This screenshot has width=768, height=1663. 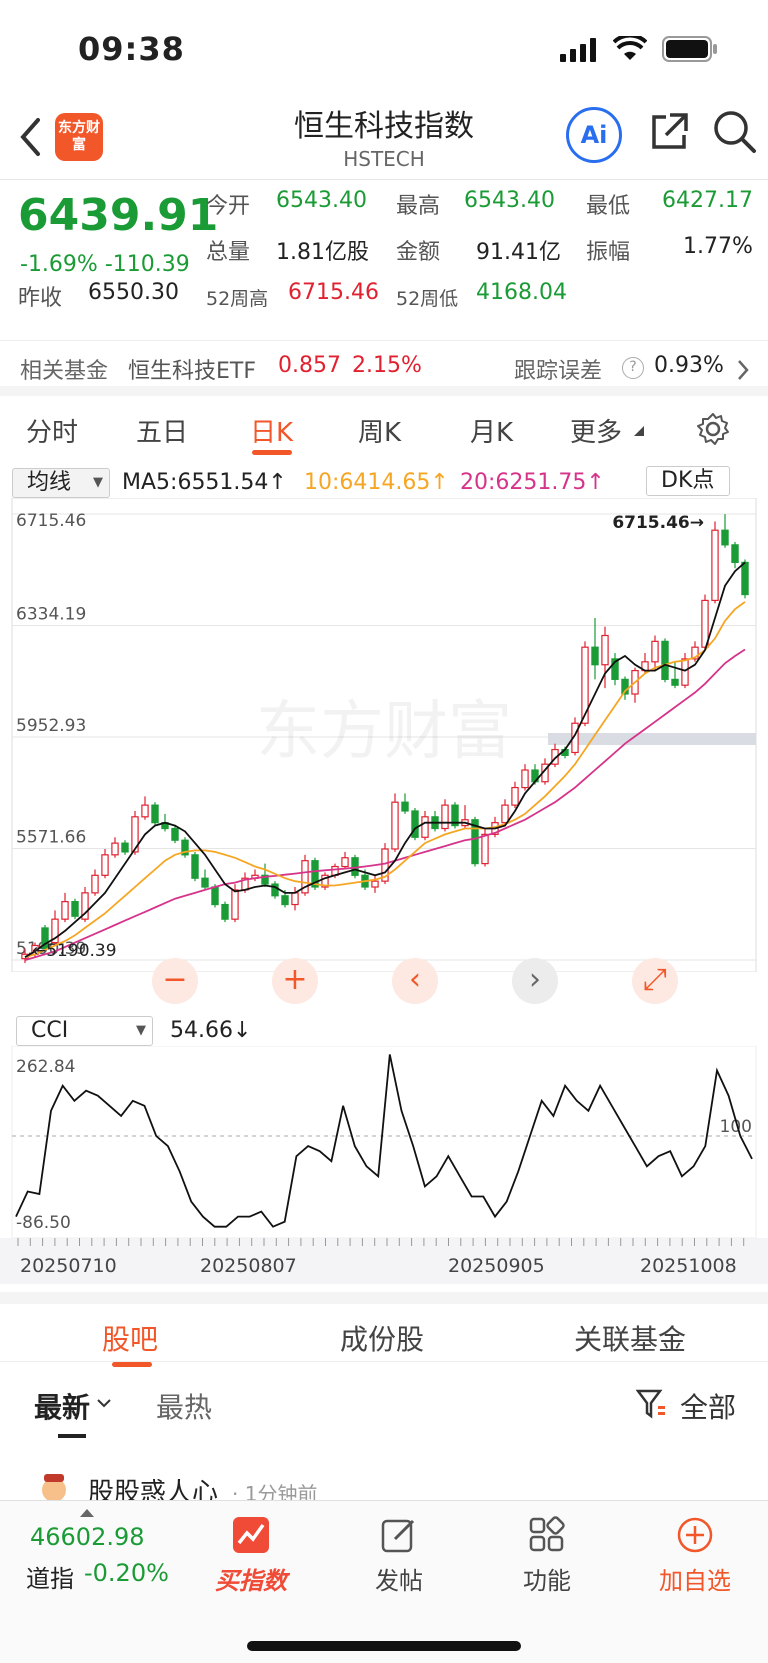 I want to click on fullscreen-button: ⤢, so click(x=655, y=981).